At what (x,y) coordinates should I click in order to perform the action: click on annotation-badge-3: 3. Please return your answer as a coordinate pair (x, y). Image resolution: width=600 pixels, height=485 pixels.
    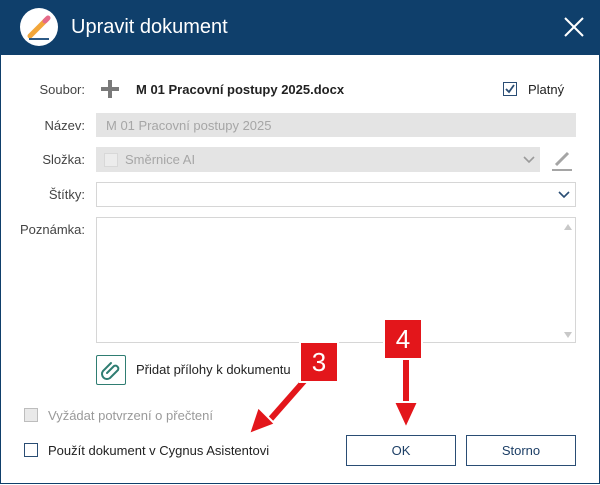
    Looking at the image, I should click on (319, 362).